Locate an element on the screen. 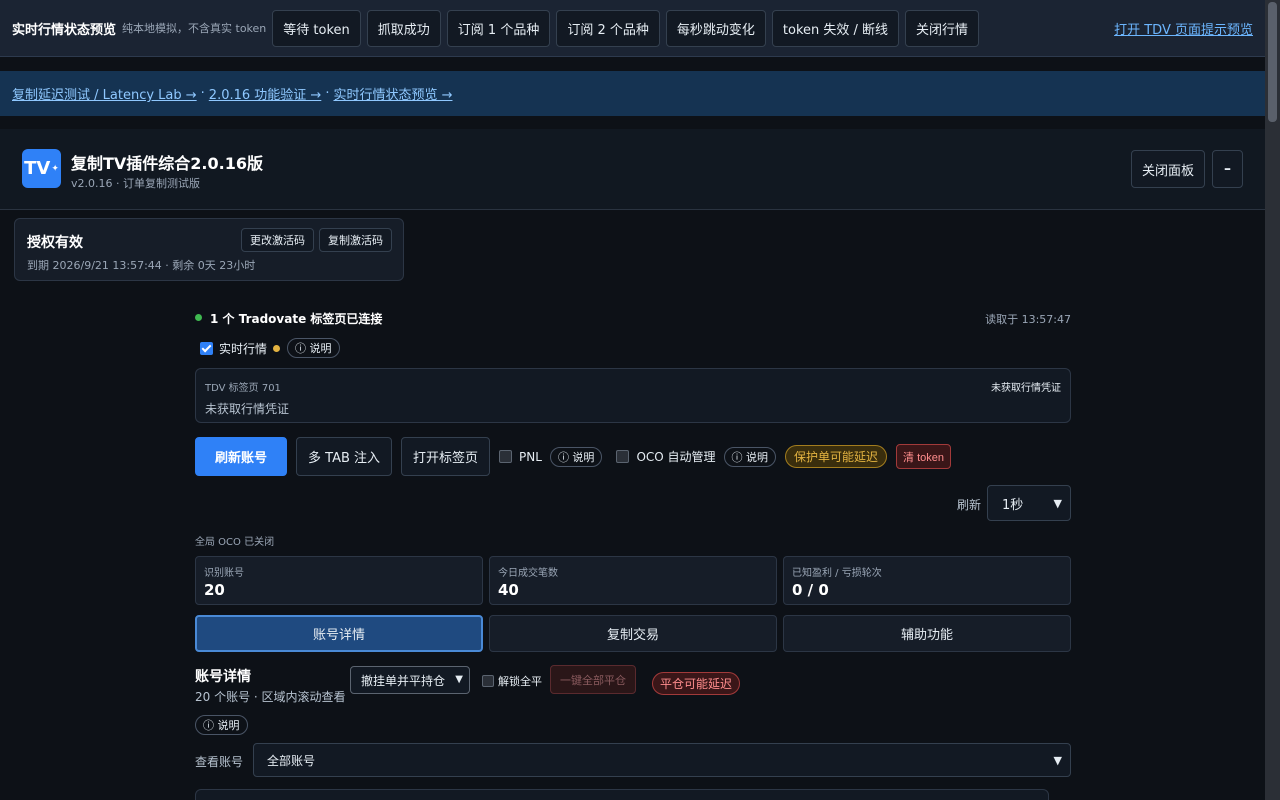 This screenshot has height=800, width=1280. details-help-button: ⓘ 说明 is located at coordinates (221, 725).